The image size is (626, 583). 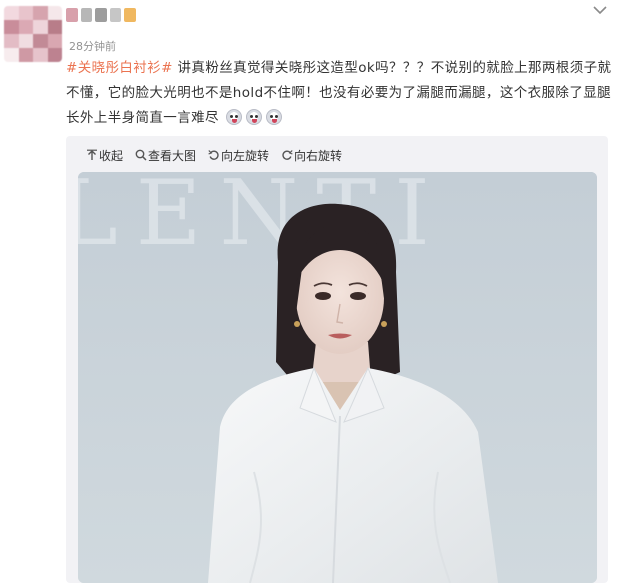 I want to click on rotate-right-label: 向右旋转, so click(x=318, y=155).